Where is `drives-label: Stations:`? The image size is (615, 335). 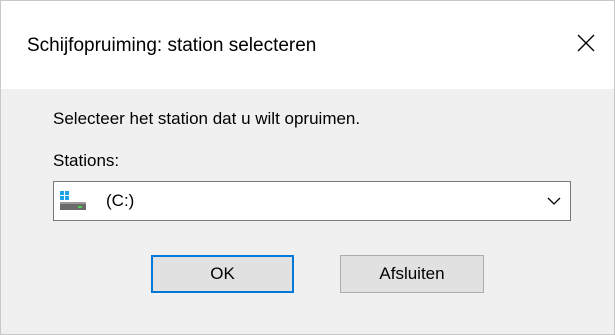
drives-label: Stations: is located at coordinates (86, 160).